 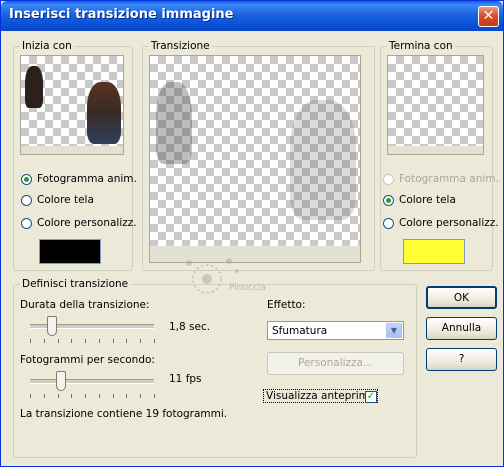 What do you see at coordinates (227, 284) in the screenshot?
I see `watermark: Pinuccia` at bounding box center [227, 284].